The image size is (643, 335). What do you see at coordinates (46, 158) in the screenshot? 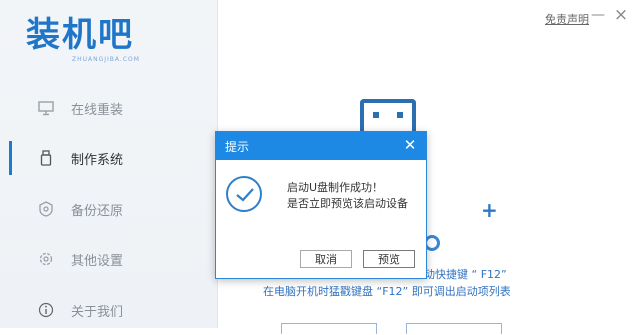
I see `usb-drive-icon` at bounding box center [46, 158].